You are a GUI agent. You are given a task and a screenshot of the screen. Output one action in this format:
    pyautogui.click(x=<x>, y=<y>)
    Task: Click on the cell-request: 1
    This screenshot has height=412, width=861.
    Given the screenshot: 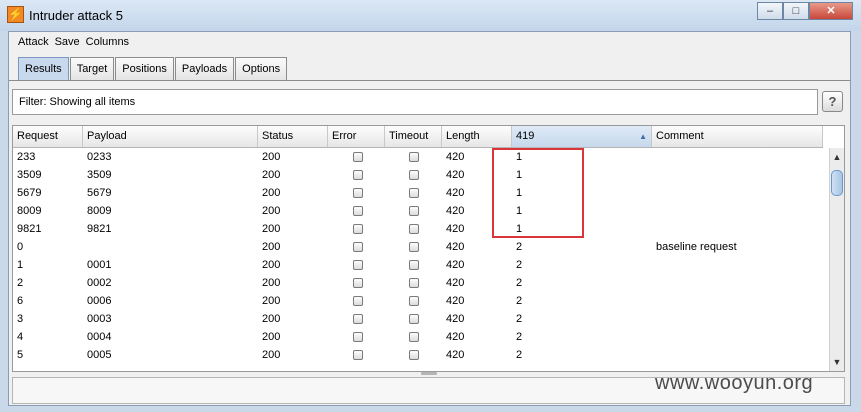 What is the action you would take?
    pyautogui.click(x=20, y=265)
    